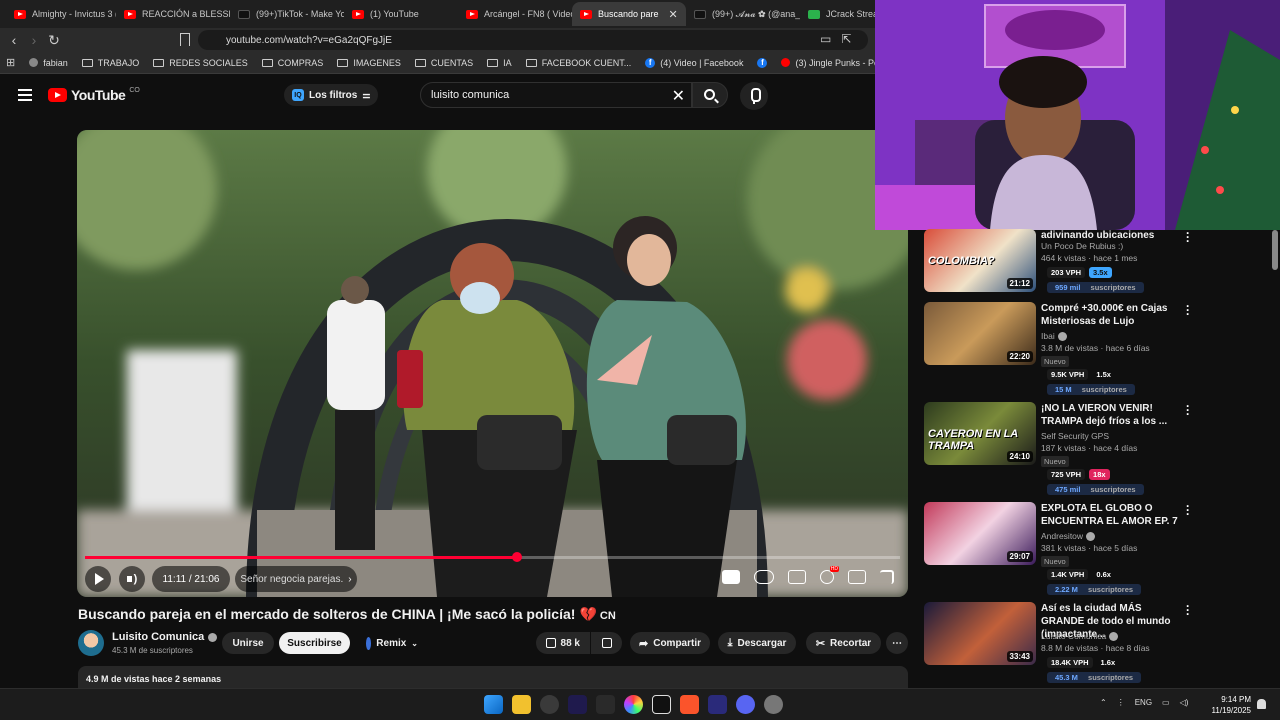  Describe the element at coordinates (61, 14) in the screenshot. I see `browser-tab: Almighty - Invictus 3 (` at that location.